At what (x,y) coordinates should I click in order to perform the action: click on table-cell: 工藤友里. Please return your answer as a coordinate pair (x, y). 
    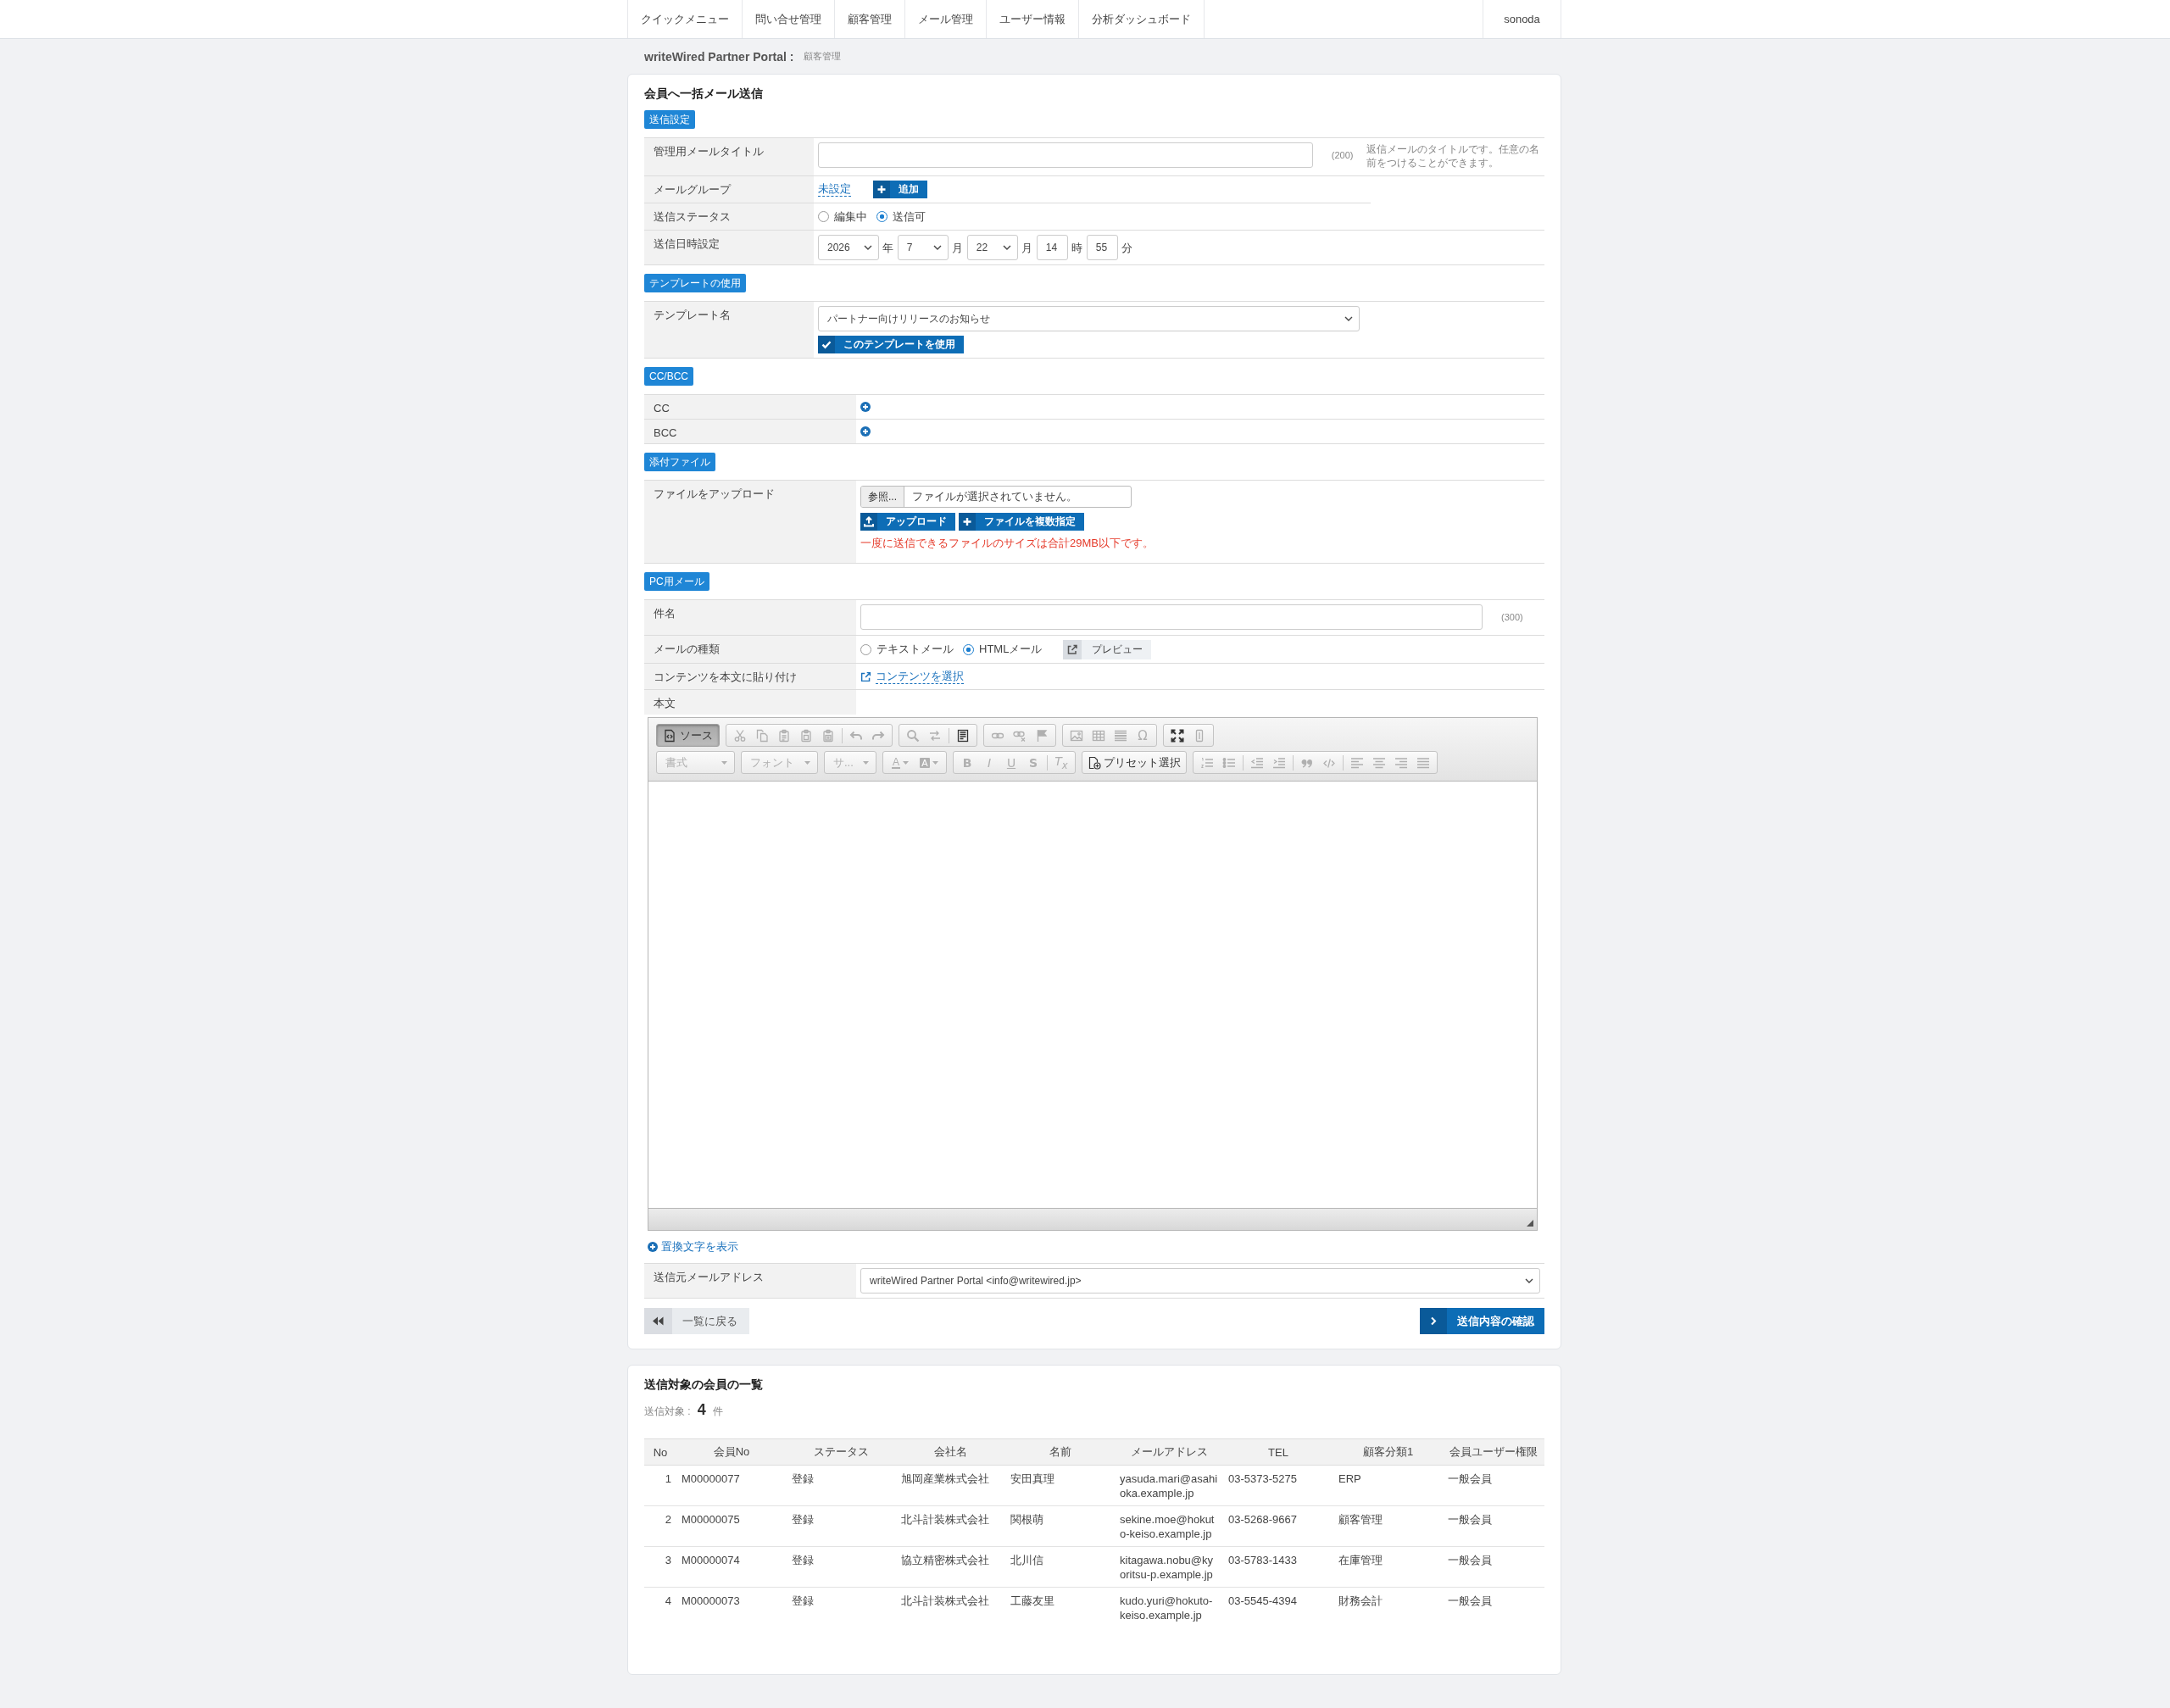
    Looking at the image, I should click on (1060, 1607).